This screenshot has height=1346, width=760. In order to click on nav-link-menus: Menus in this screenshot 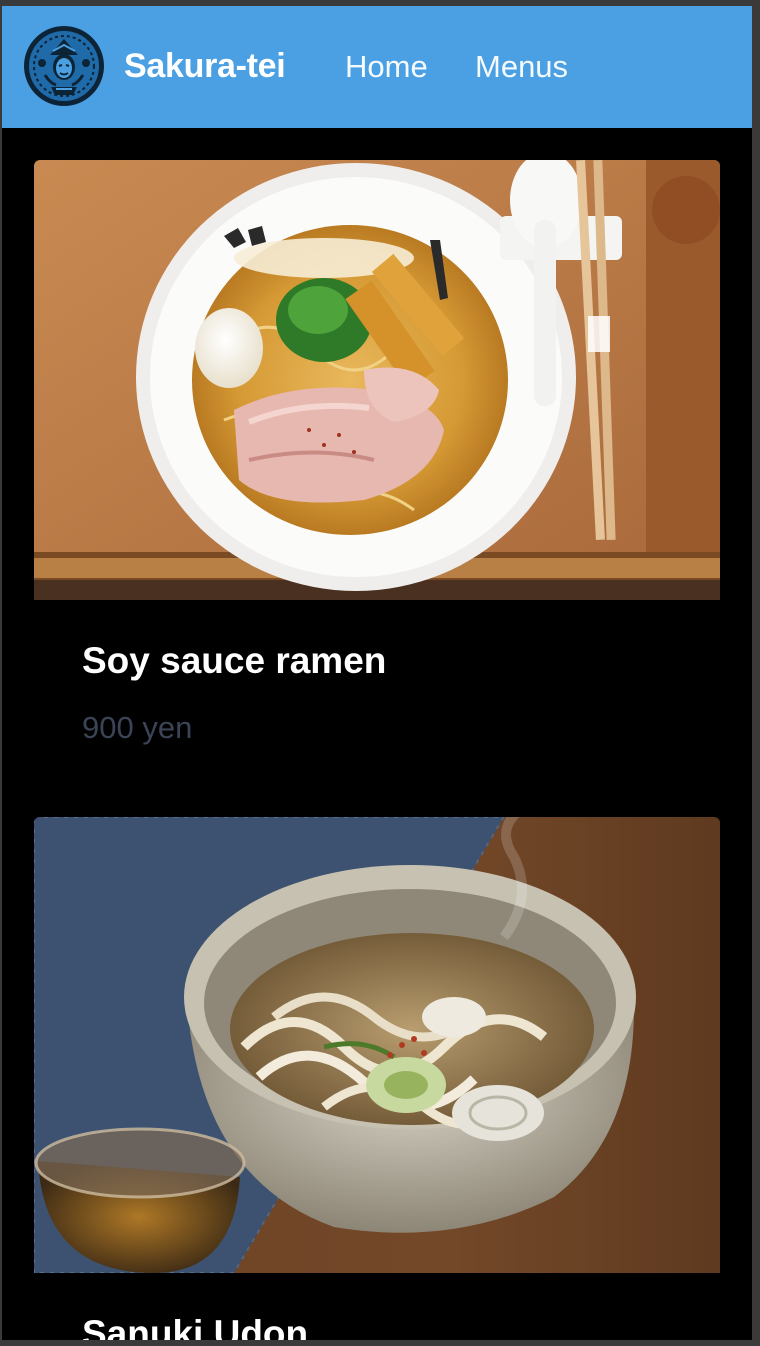, I will do `click(521, 67)`.